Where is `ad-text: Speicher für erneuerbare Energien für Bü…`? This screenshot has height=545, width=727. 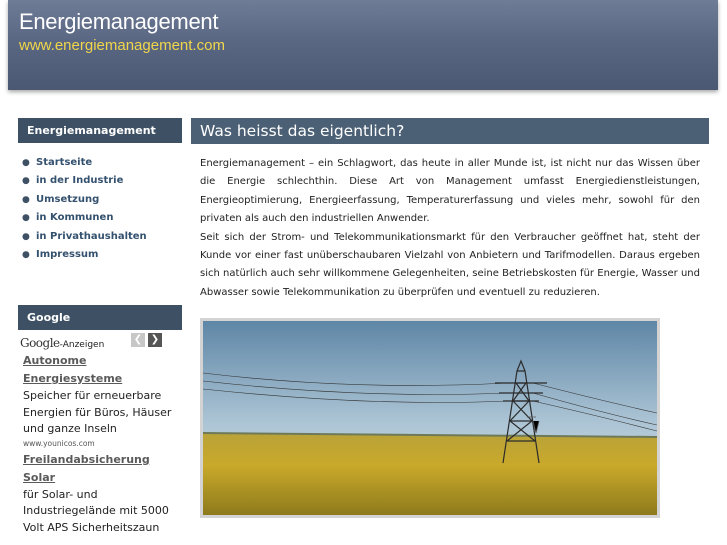 ad-text: Speicher für erneuerbare Energien für Bü… is located at coordinates (97, 412).